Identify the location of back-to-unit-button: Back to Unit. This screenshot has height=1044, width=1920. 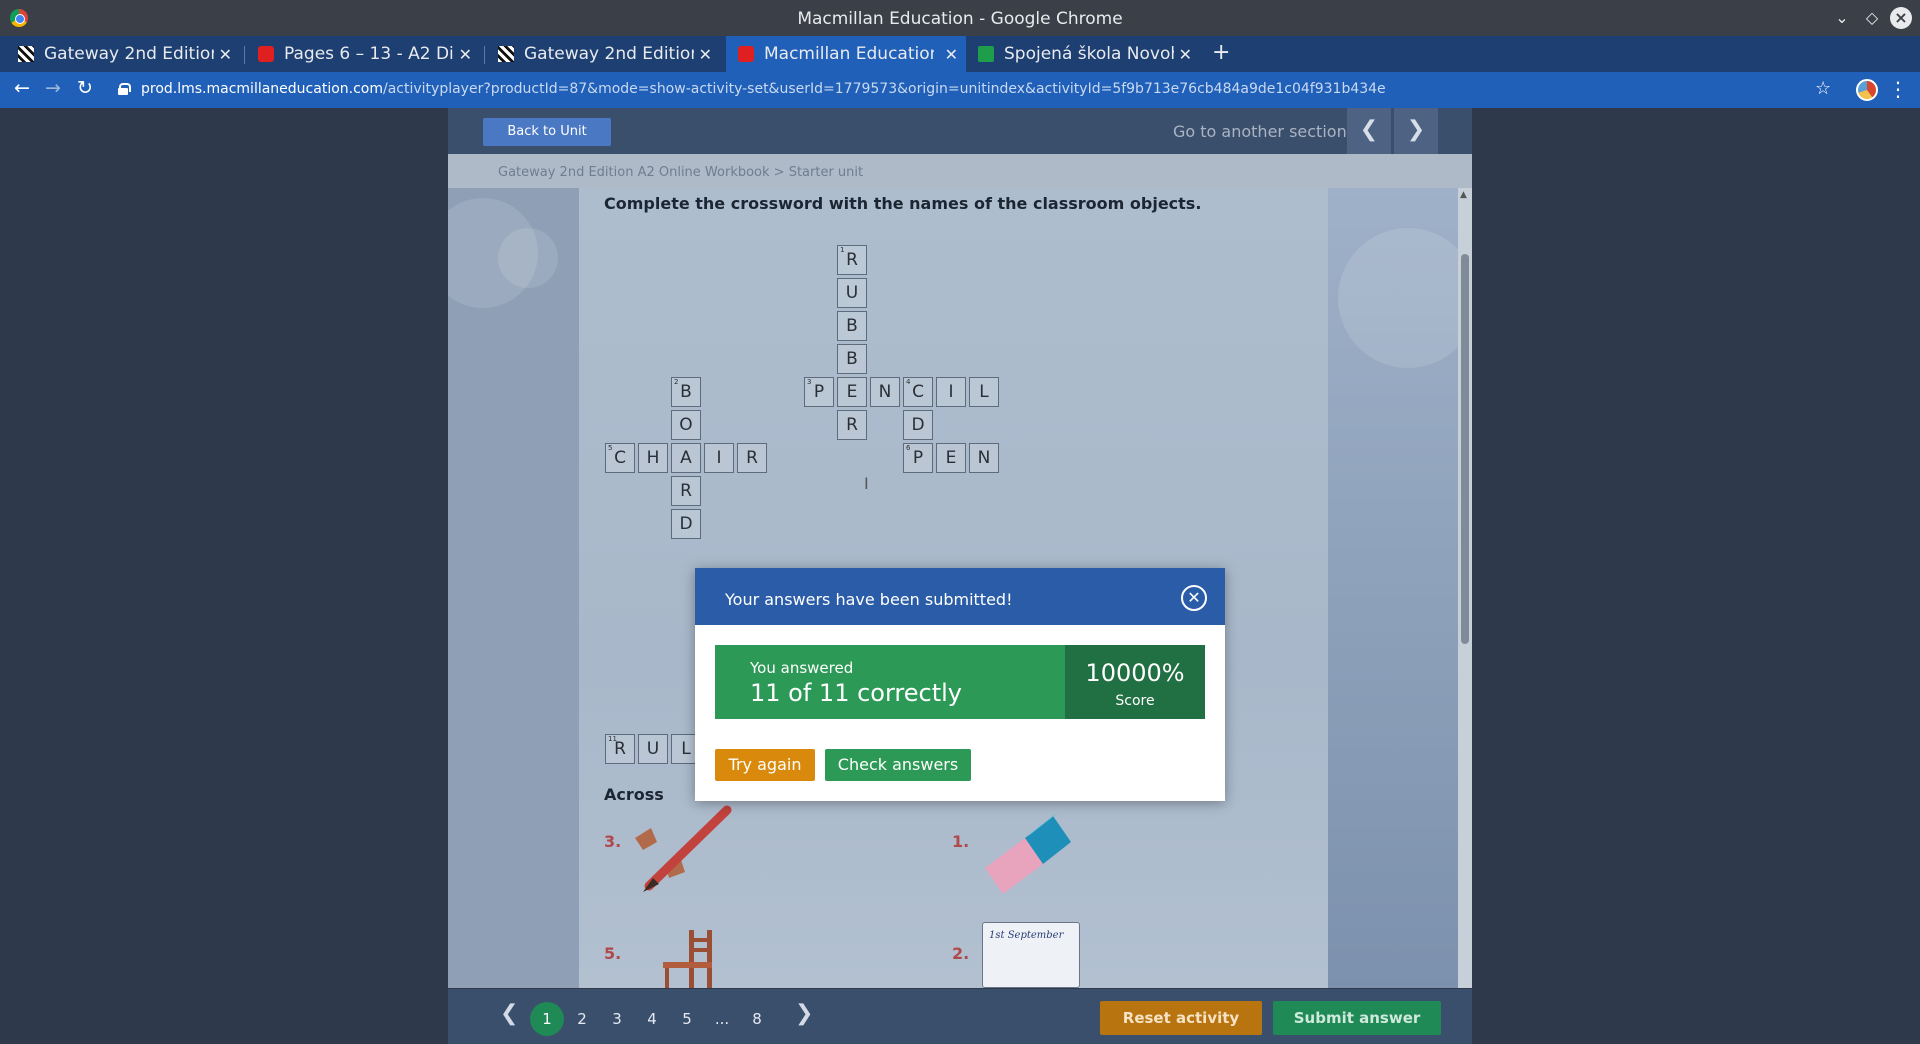
(547, 132).